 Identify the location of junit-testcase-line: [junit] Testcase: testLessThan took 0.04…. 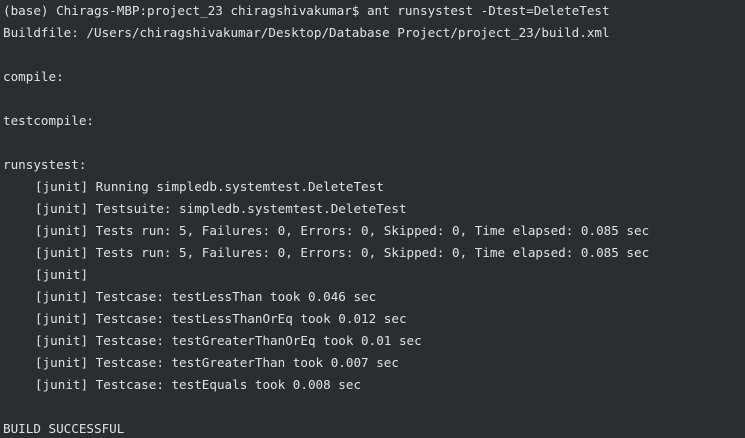
(206, 296).